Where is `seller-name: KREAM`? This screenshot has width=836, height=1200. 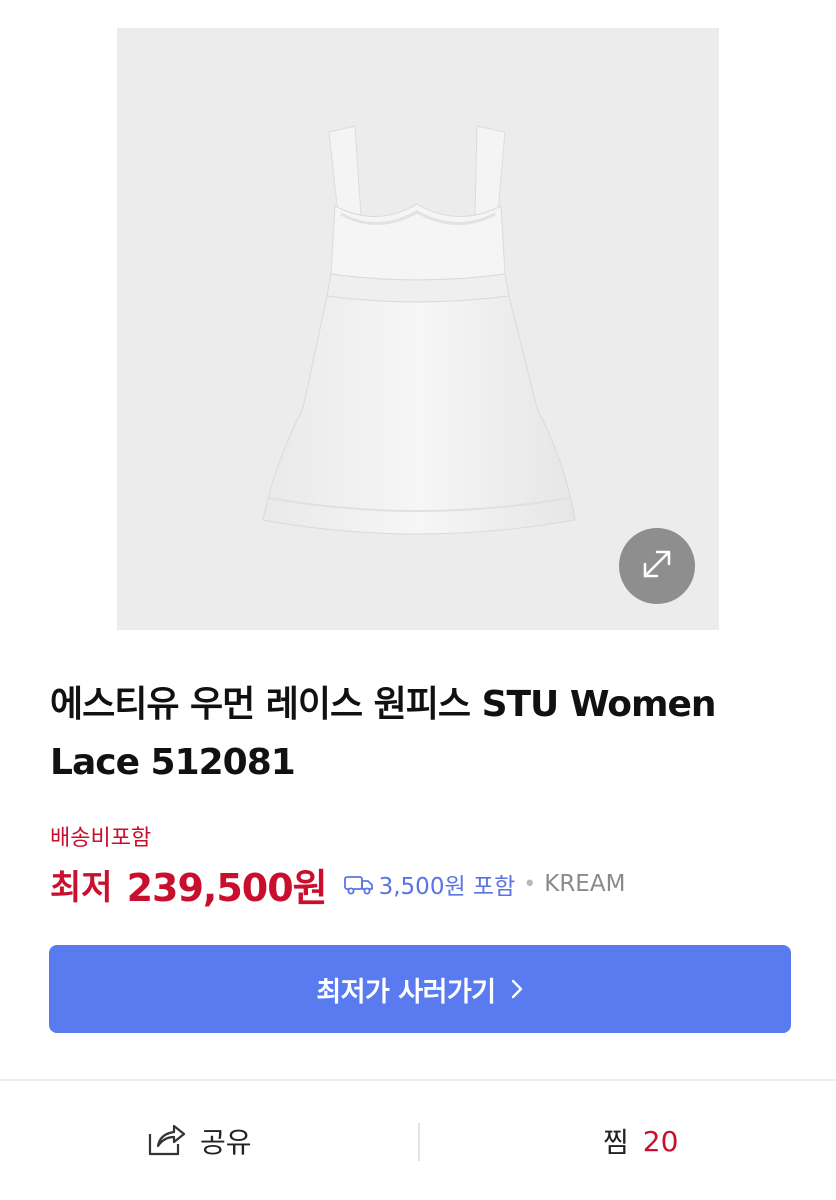
seller-name: KREAM is located at coordinates (584, 884).